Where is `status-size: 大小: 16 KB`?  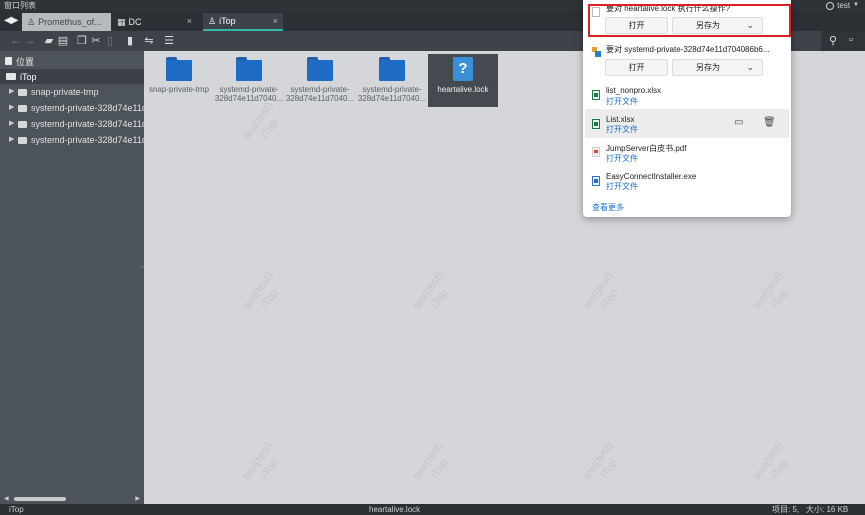 status-size: 大小: 16 KB is located at coordinates (827, 509).